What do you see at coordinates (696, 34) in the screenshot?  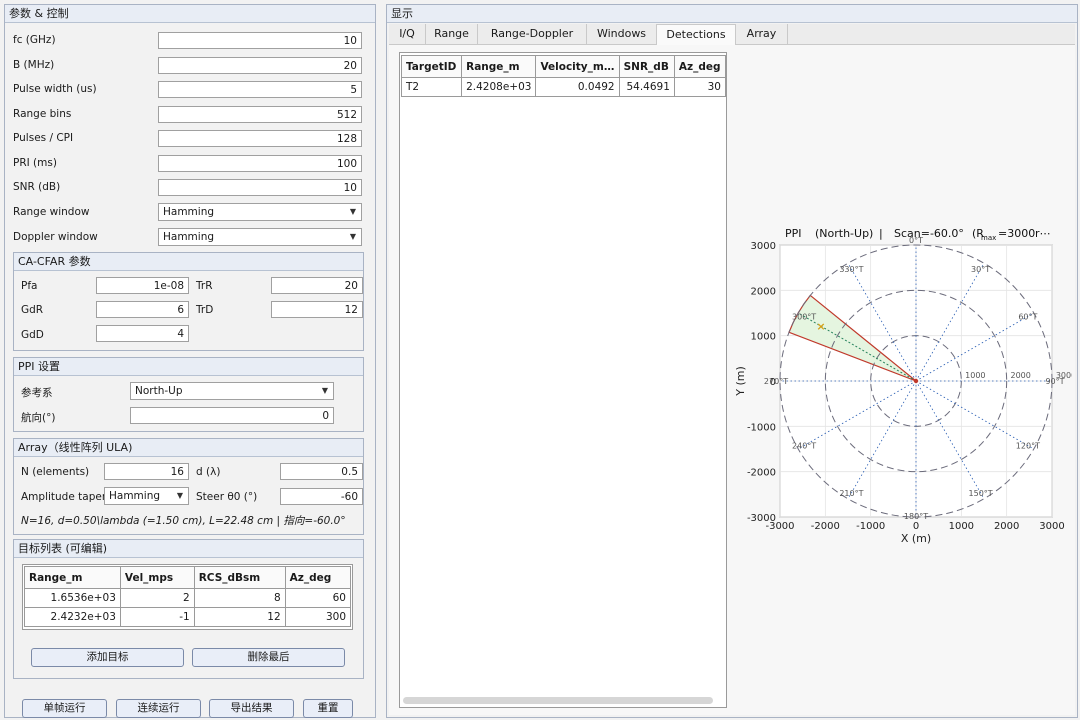 I see `tab-detections: Detections` at bounding box center [696, 34].